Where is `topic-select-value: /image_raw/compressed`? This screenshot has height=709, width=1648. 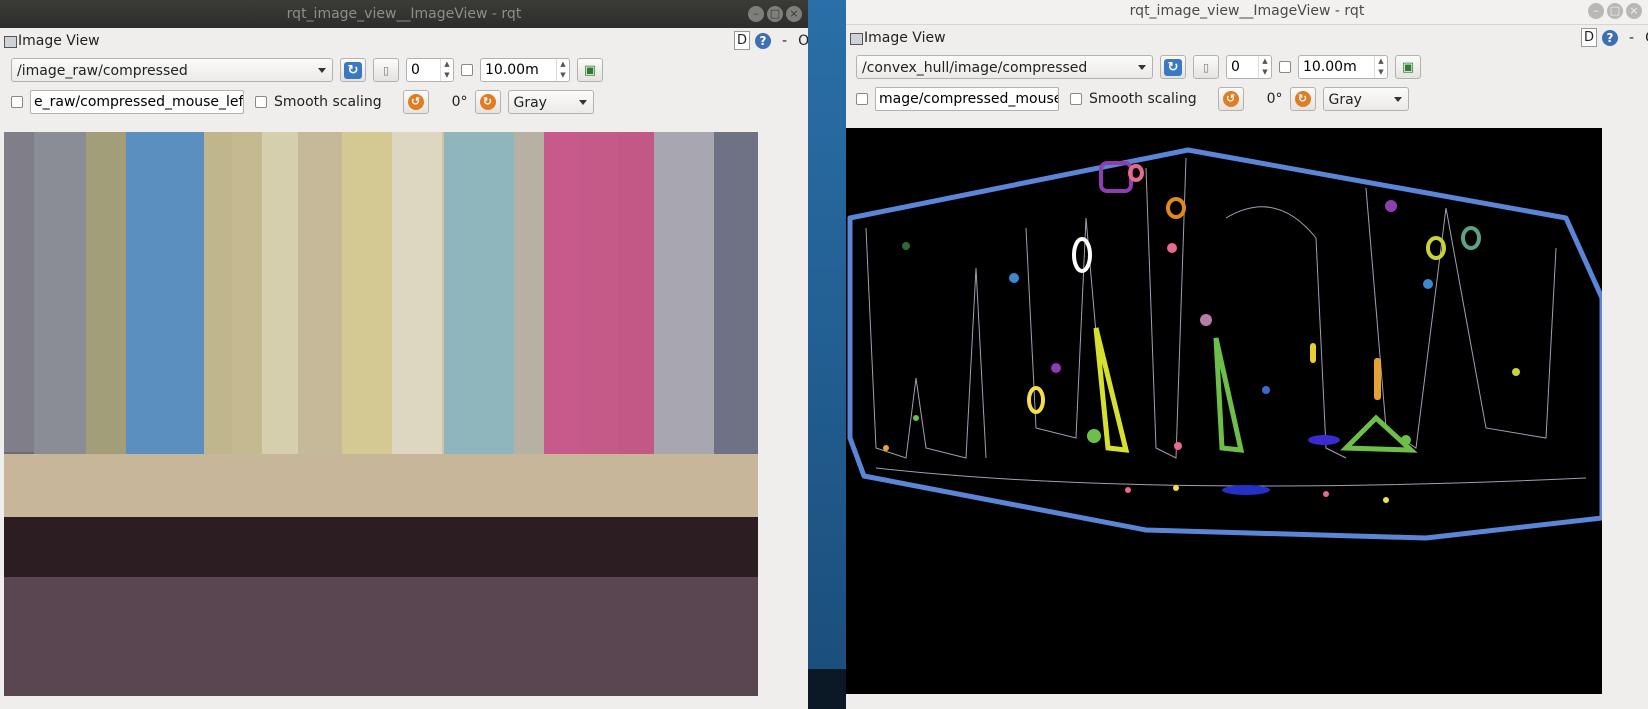 topic-select-value: /image_raw/compressed is located at coordinates (102, 71).